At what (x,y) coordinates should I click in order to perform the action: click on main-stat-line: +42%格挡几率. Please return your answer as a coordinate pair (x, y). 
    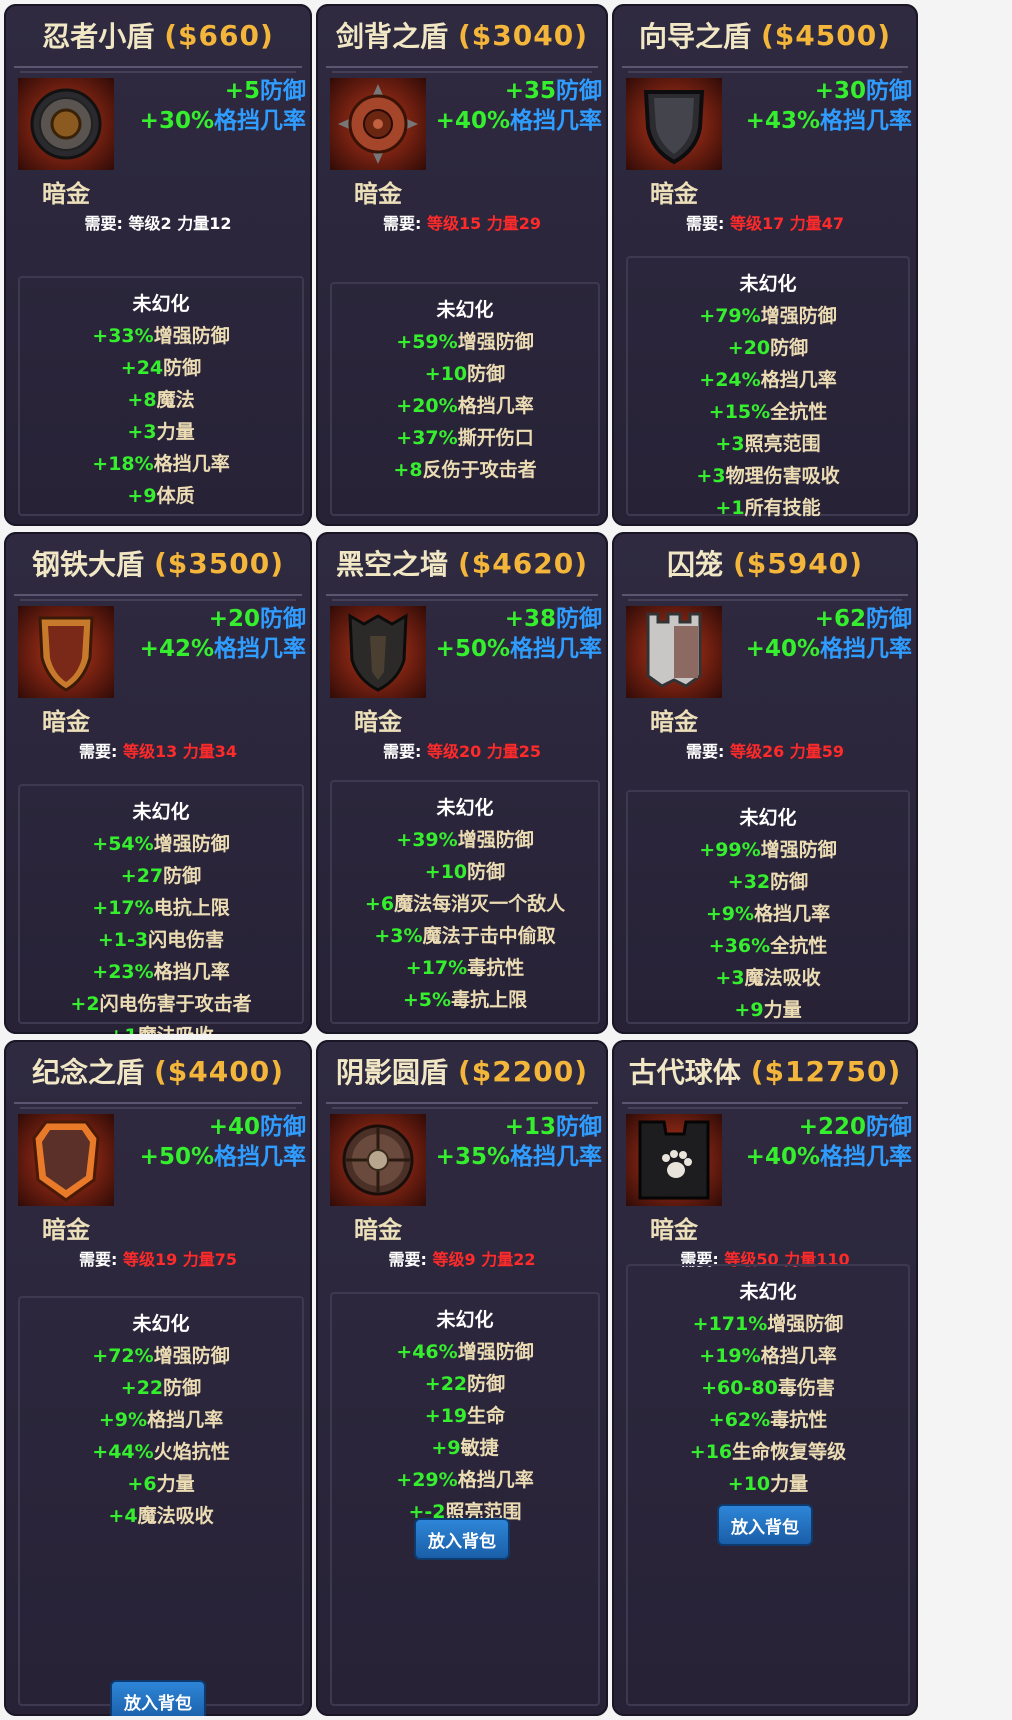
    Looking at the image, I should click on (223, 649).